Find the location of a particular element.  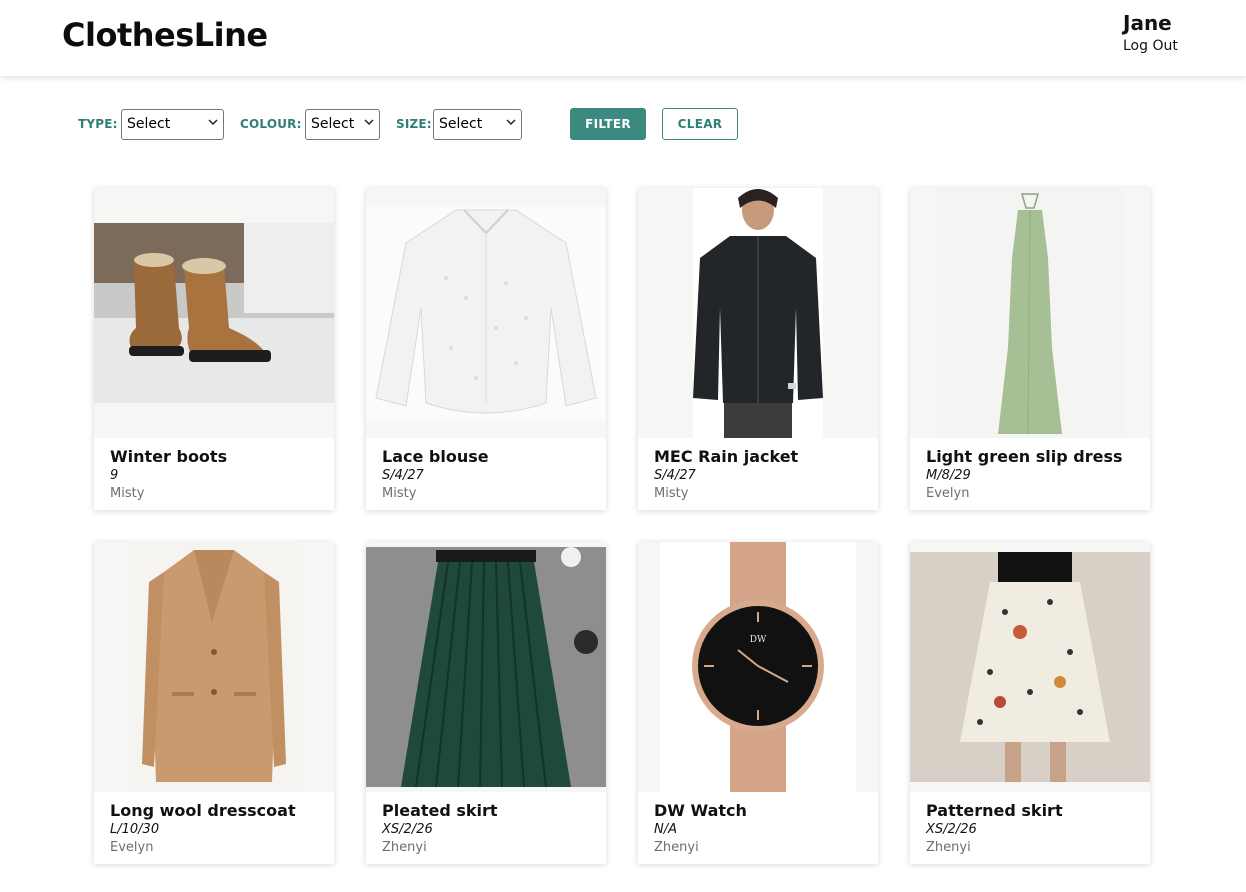

type-select-value: Select is located at coordinates (149, 124).